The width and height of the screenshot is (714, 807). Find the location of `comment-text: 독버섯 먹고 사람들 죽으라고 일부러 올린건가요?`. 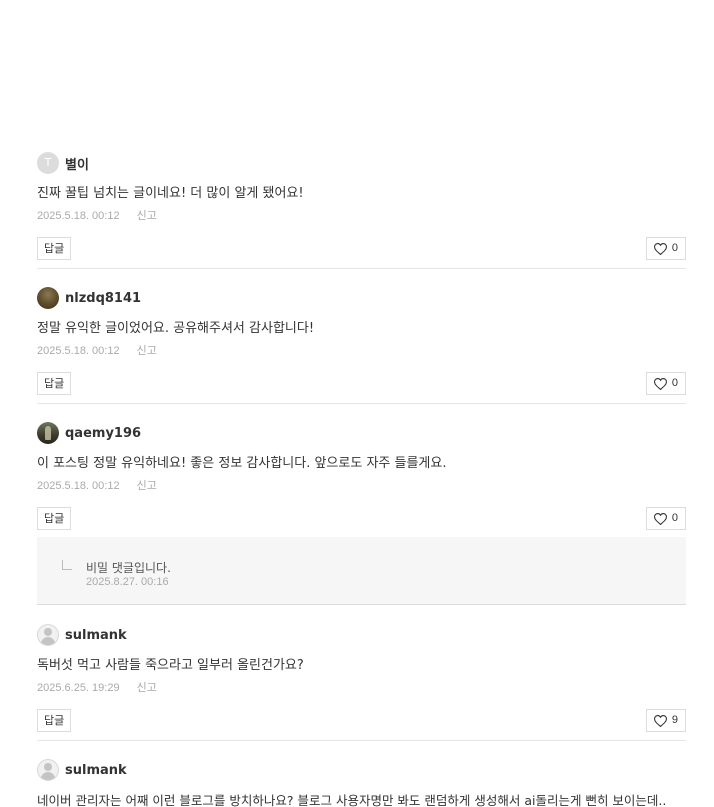

comment-text: 독버섯 먹고 사람들 죽으라고 일부러 올린건가요? is located at coordinates (170, 665).